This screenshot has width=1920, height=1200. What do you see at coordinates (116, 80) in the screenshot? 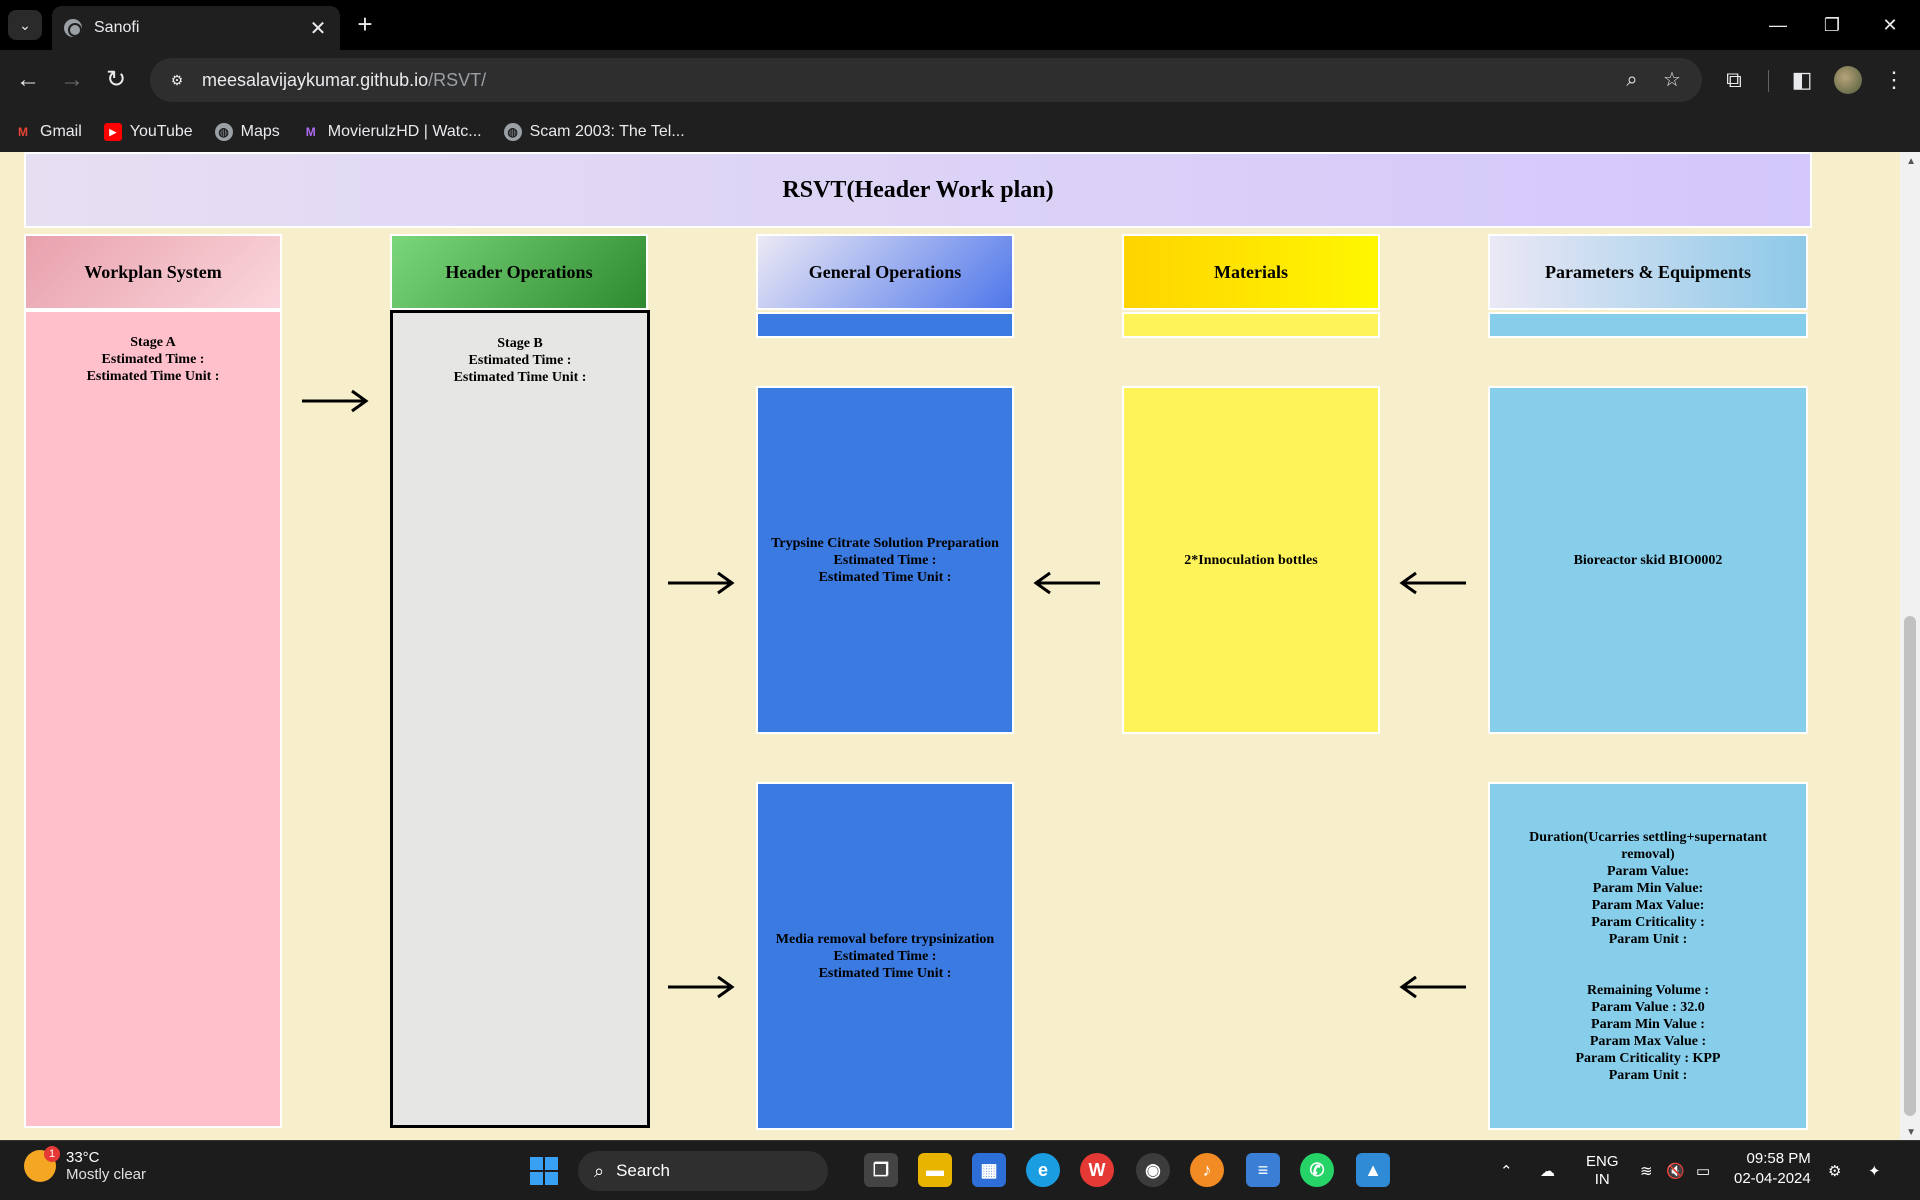
I see `reload-icon: ↻` at bounding box center [116, 80].